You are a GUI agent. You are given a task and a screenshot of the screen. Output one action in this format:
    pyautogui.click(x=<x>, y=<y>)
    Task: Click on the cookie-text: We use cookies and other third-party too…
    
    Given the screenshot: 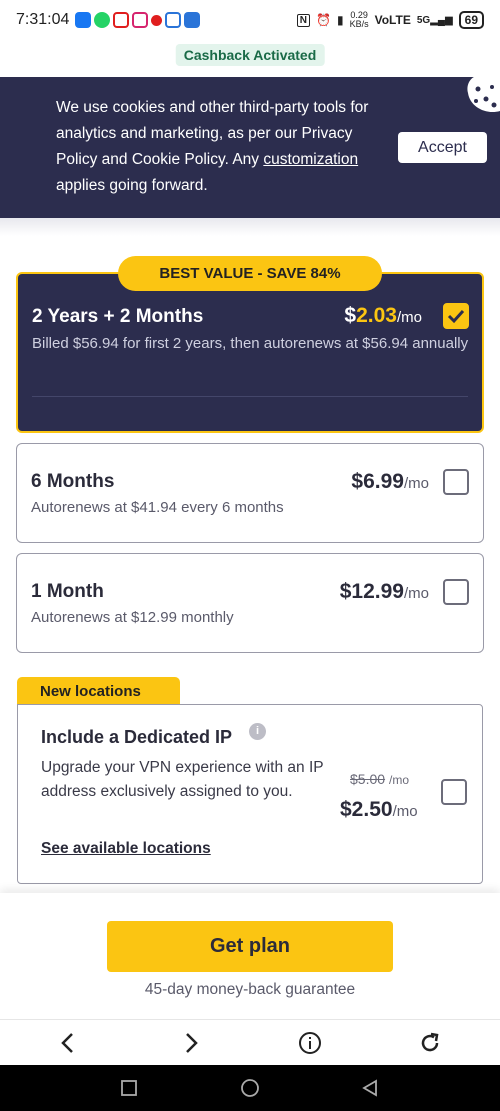 What is the action you would take?
    pyautogui.click(x=212, y=146)
    